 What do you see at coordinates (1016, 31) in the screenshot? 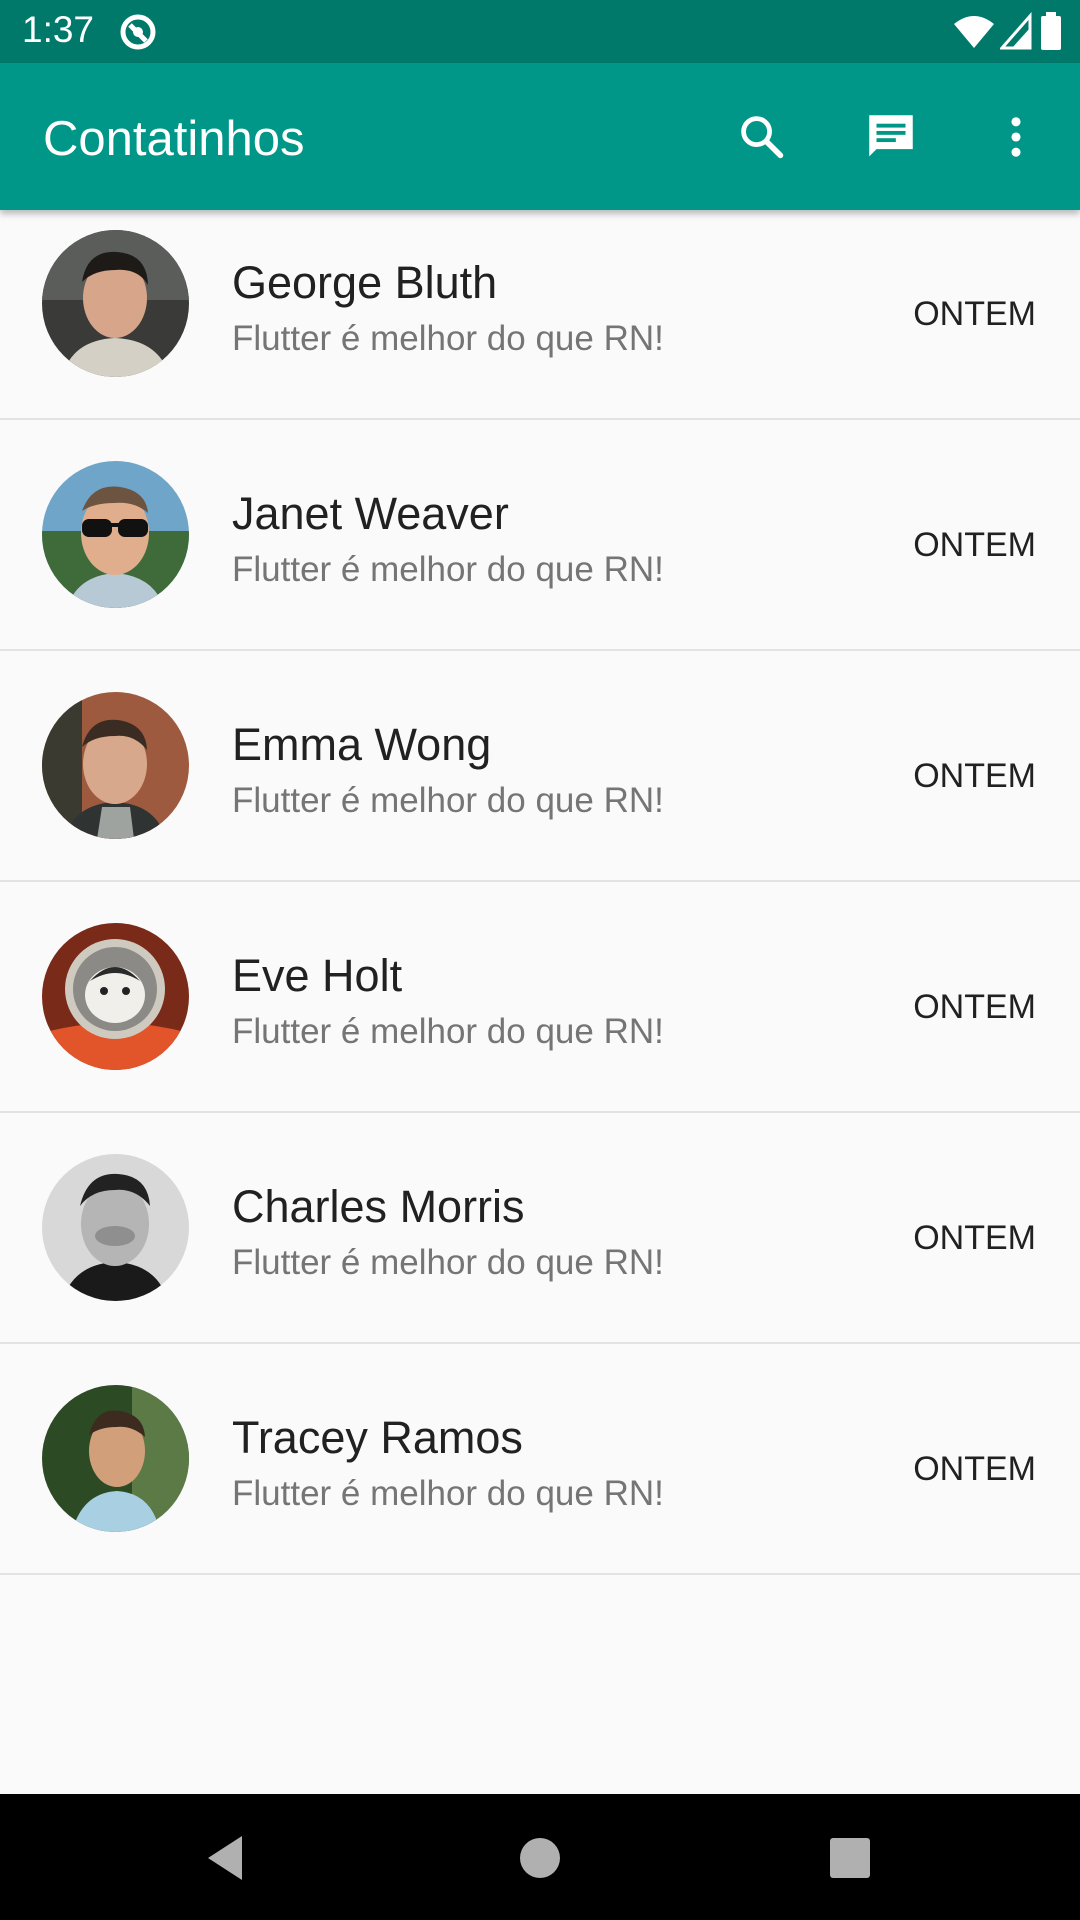
I see `cell-signal-icon` at bounding box center [1016, 31].